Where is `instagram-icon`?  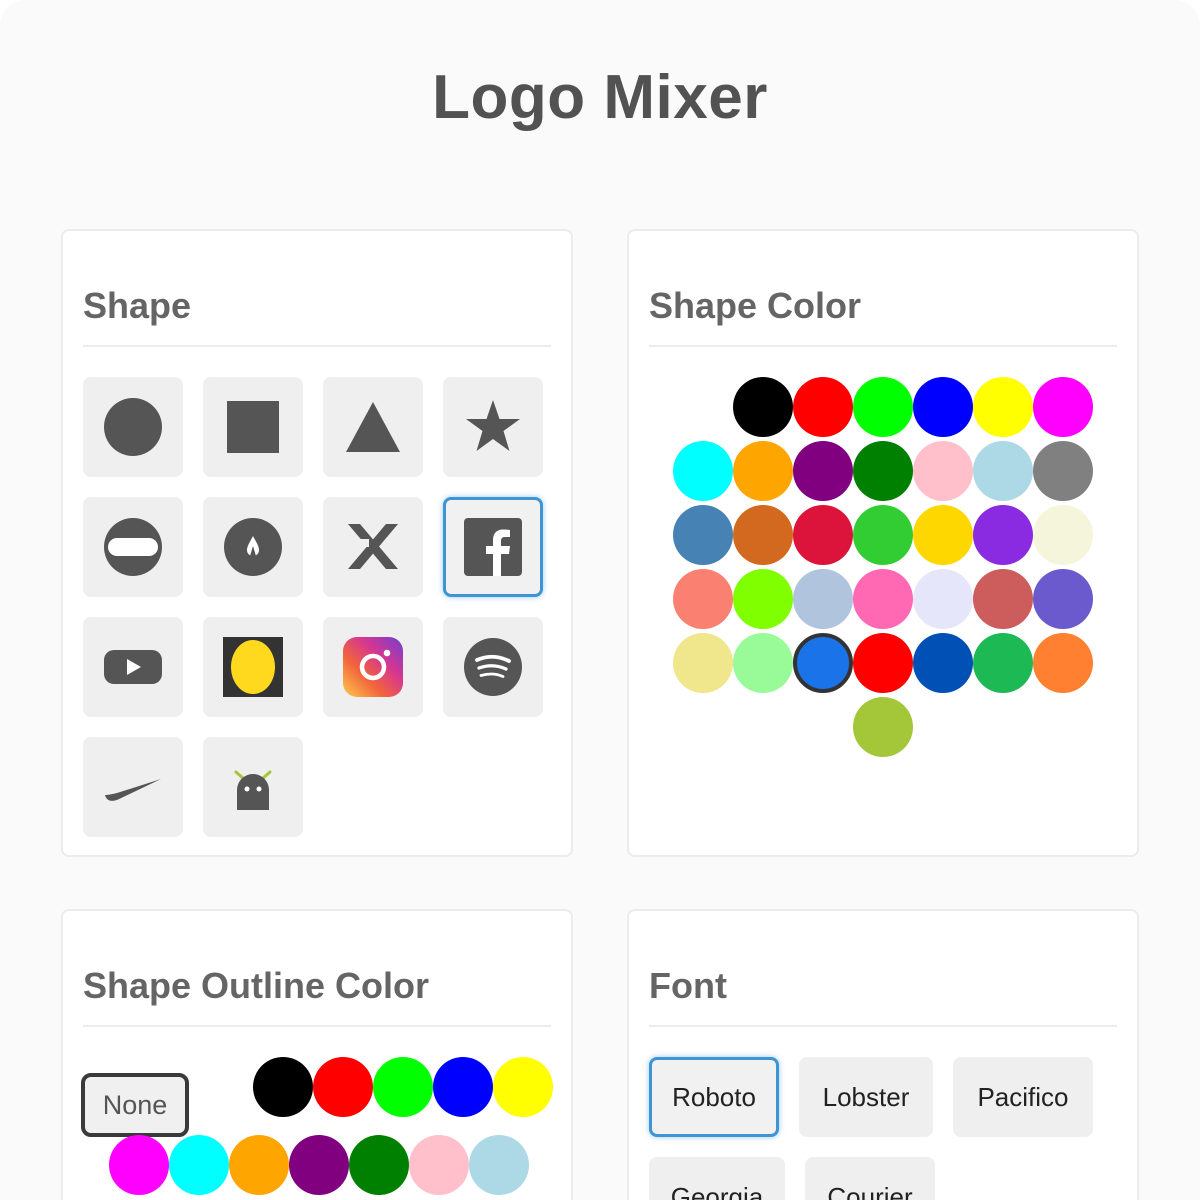 instagram-icon is located at coordinates (373, 667).